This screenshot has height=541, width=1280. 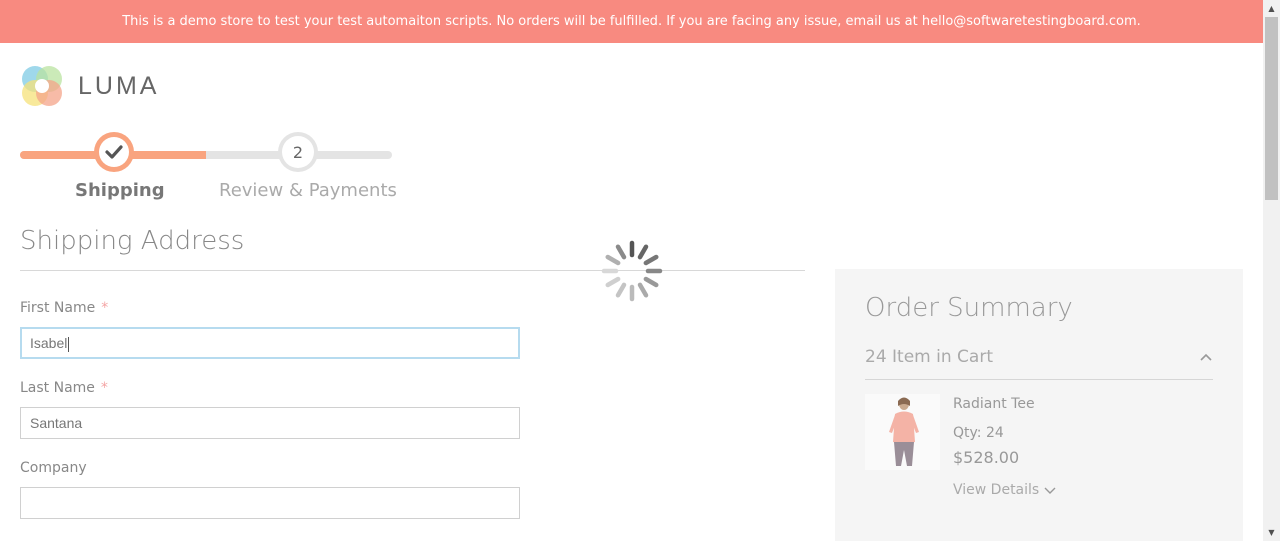 I want to click on last-name-label: Last Name *, so click(x=64, y=388).